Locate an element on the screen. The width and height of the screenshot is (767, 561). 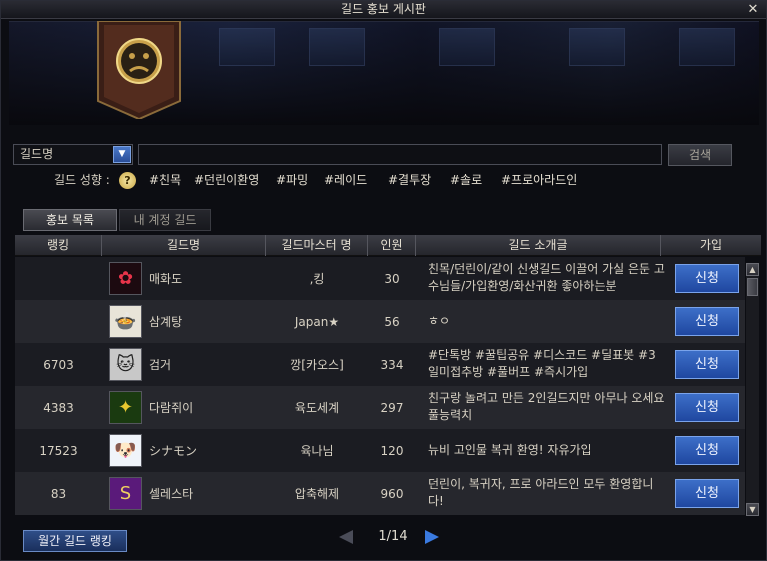
member-count-cell: 297 is located at coordinates (392, 407).